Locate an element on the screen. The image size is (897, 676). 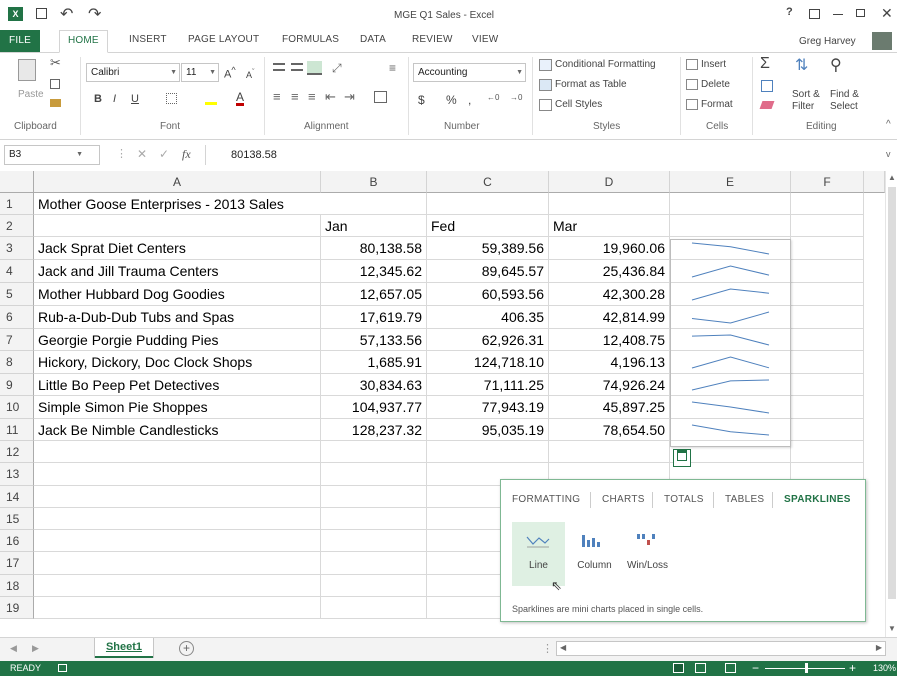
sparkline-line-option: Line is located at coordinates (538, 554).